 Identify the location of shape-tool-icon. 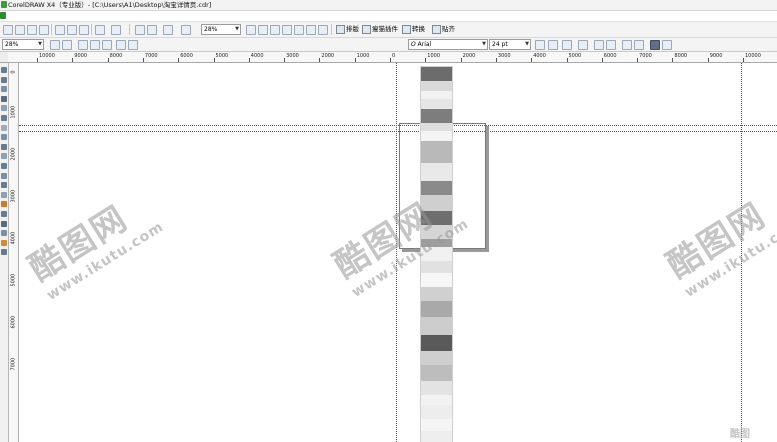
(4, 79).